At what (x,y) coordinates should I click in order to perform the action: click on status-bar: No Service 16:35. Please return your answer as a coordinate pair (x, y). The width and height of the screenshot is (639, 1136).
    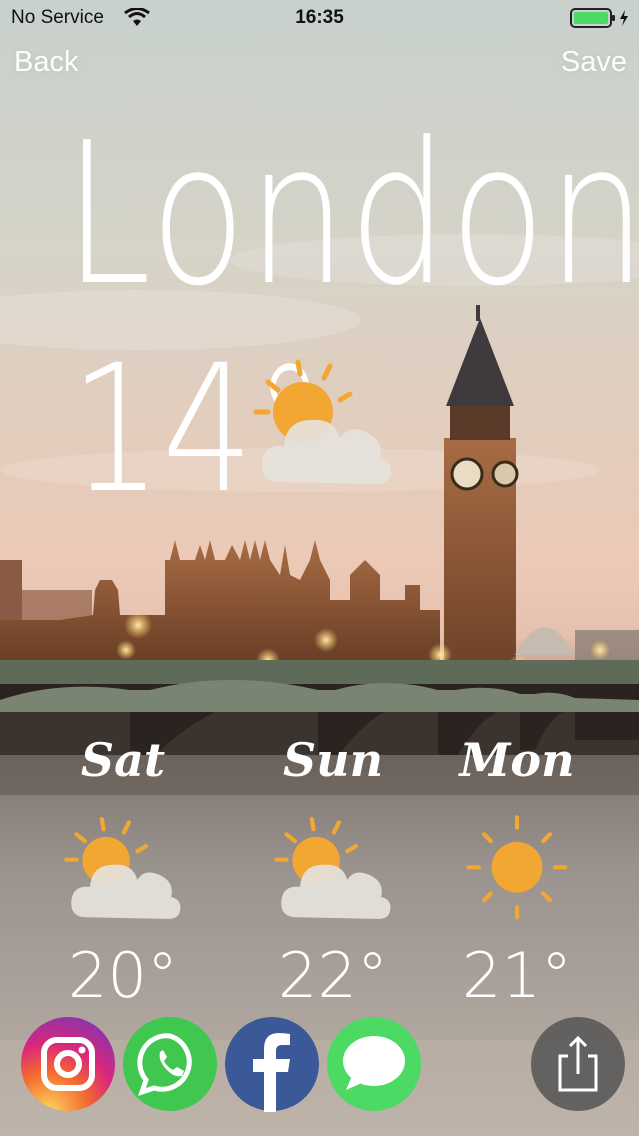
    Looking at the image, I should click on (319, 18).